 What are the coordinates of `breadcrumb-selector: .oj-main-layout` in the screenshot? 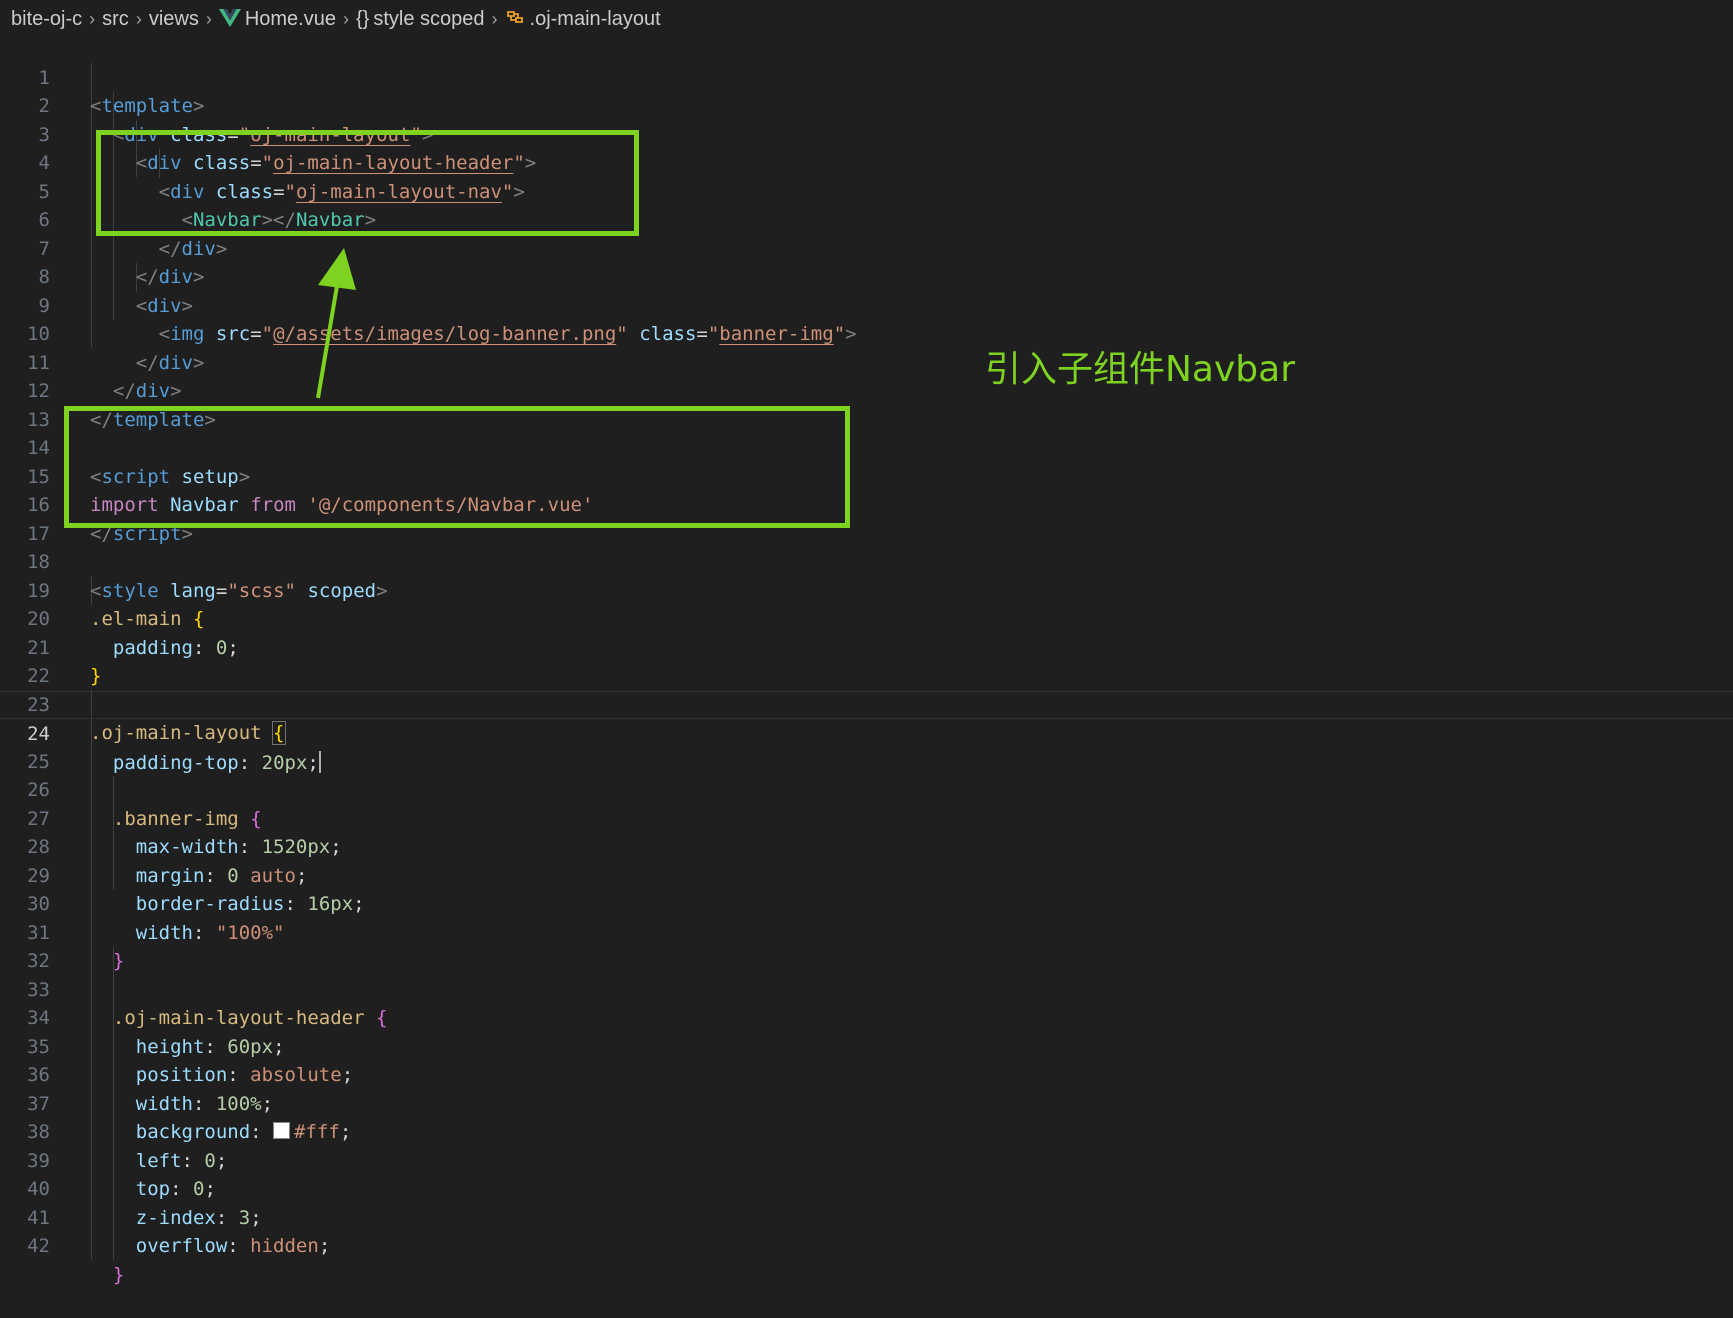 It's located at (583, 19).